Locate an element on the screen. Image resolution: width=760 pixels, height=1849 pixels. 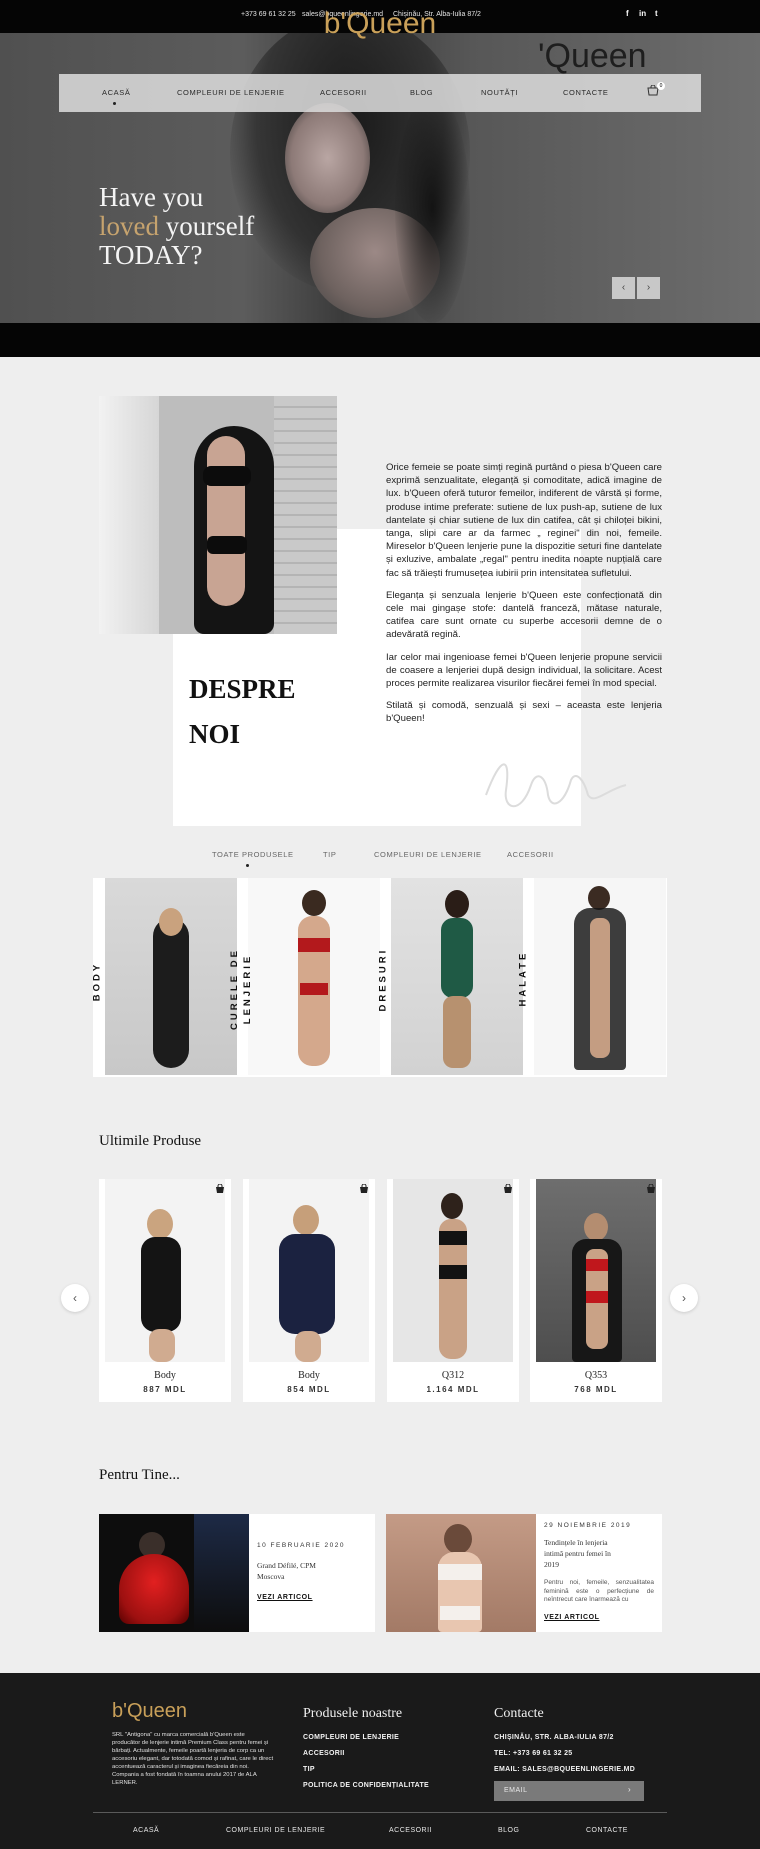
category-label-body: BODY is located at coordinates (97, 981).